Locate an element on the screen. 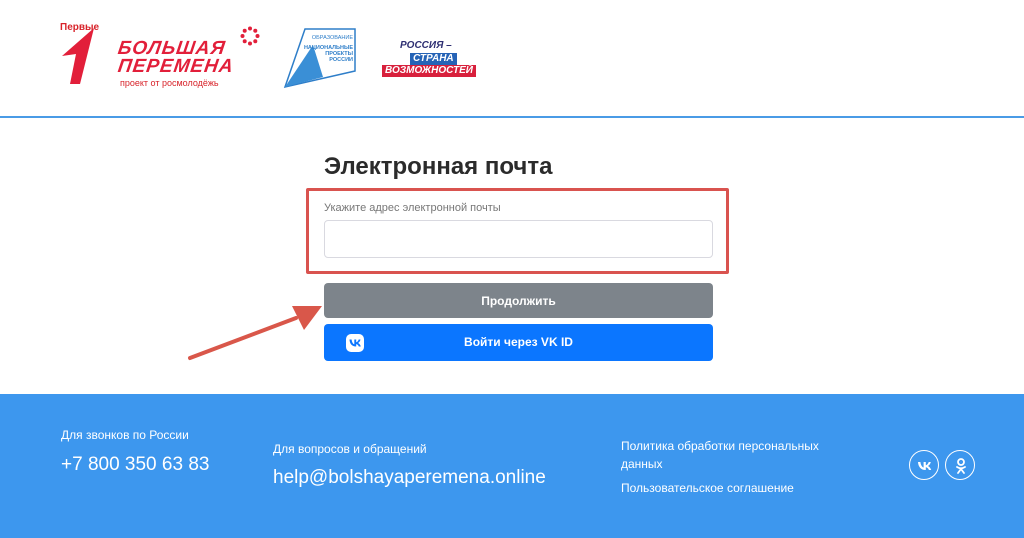 This screenshot has width=1024, height=538. calls-label: Для звонков по России is located at coordinates (125, 435).